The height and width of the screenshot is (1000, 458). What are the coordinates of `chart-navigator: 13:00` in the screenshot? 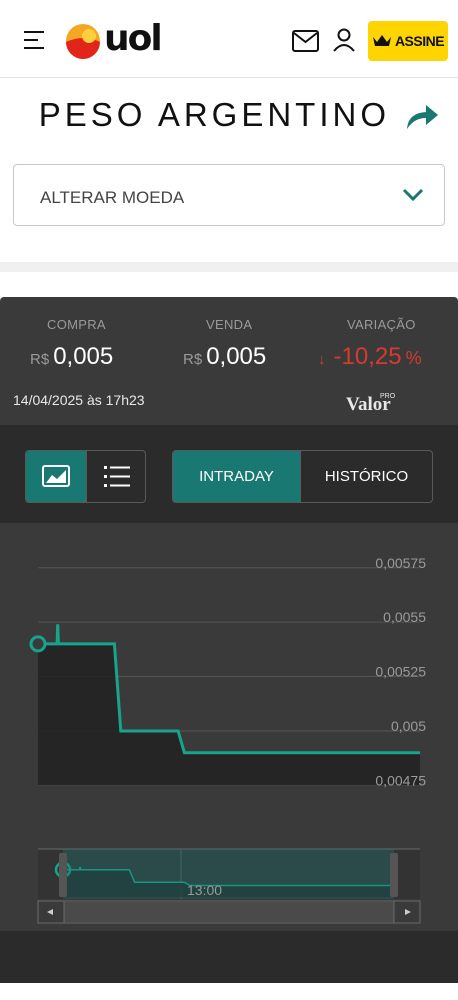 It's located at (229, 873).